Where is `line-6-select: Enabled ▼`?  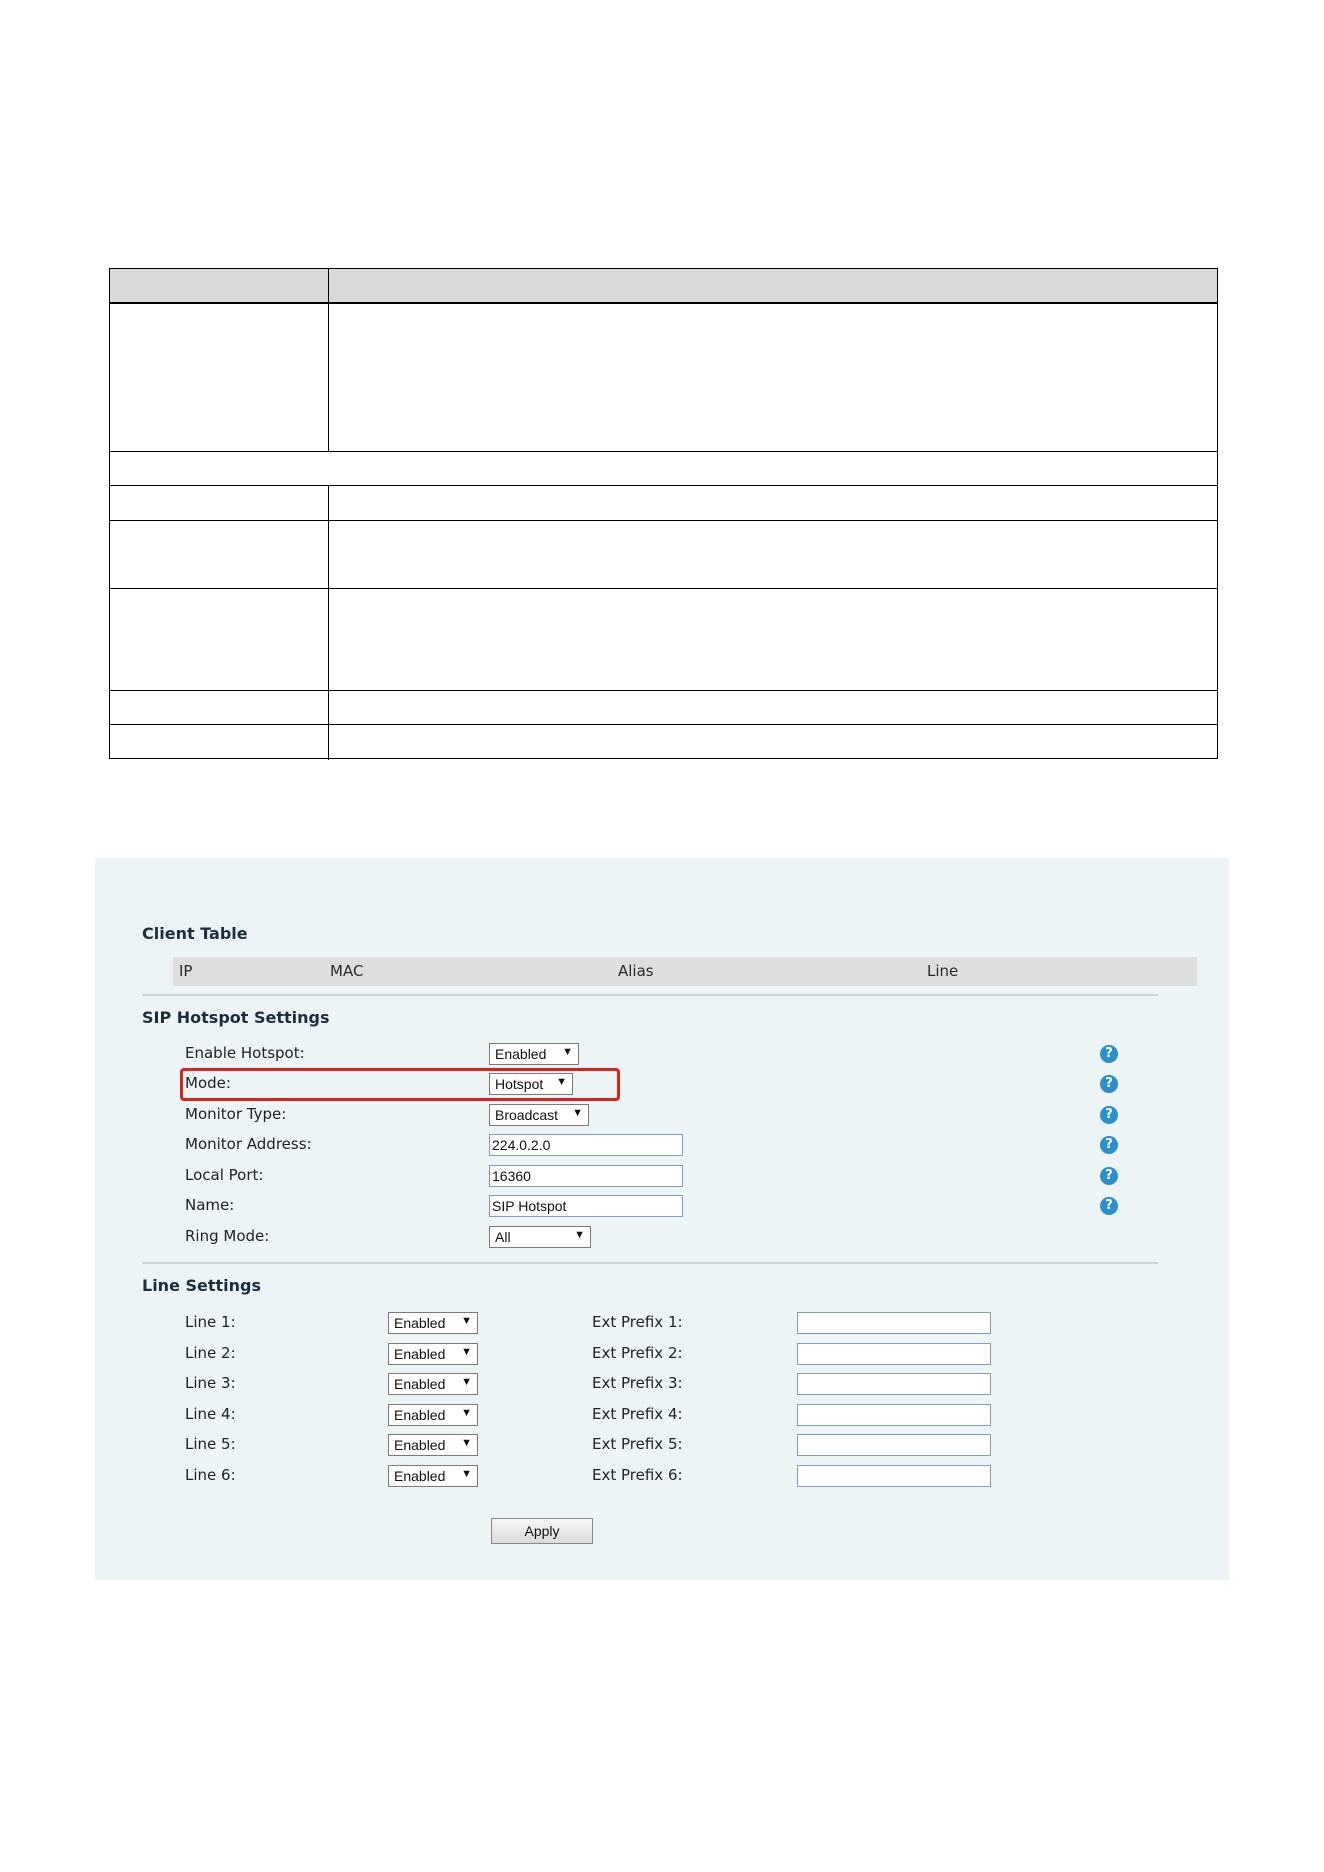
line-6-select: Enabled ▼ is located at coordinates (433, 1476).